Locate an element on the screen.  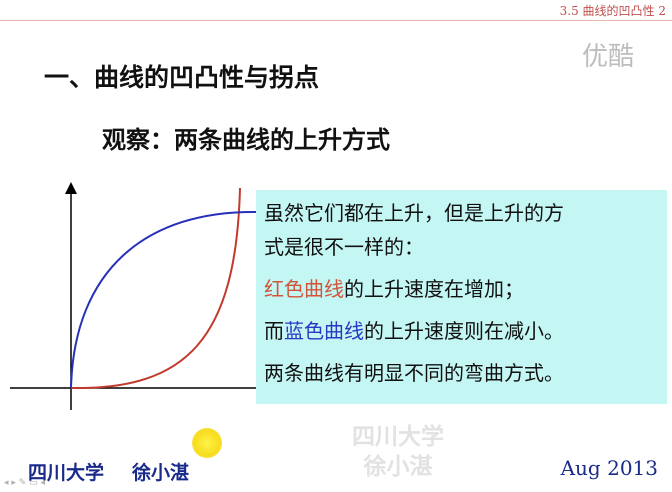
blue-curve is located at coordinates (164, 299).